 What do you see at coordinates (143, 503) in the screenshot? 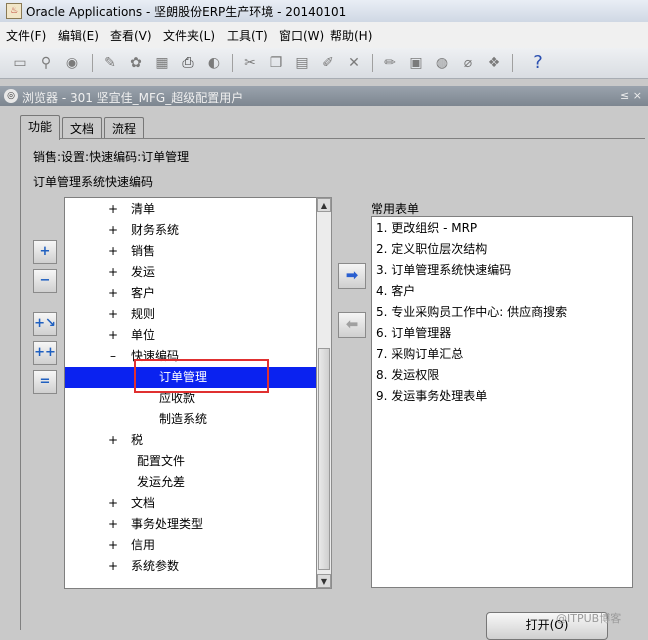
I see `tree-item-label: 文档` at bounding box center [143, 503].